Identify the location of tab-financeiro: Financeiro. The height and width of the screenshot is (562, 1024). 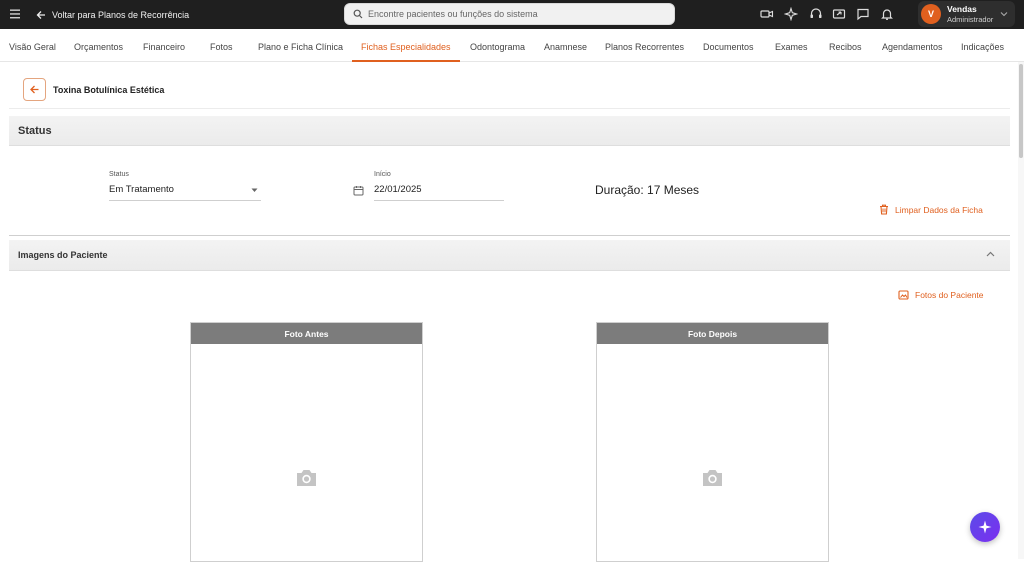
(164, 47).